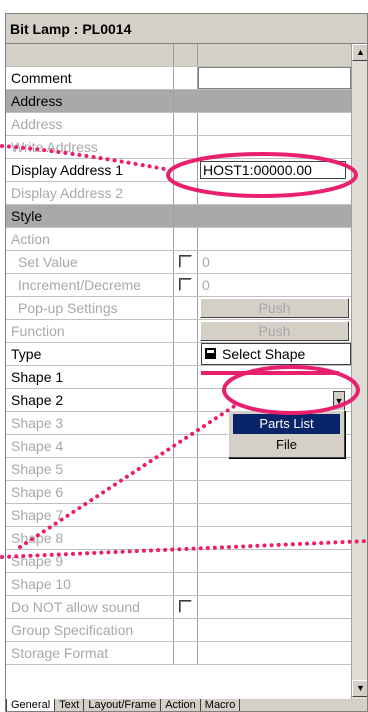 This screenshot has height=712, width=368. I want to click on shape-popup-menu: Parts List File, so click(286, 434).